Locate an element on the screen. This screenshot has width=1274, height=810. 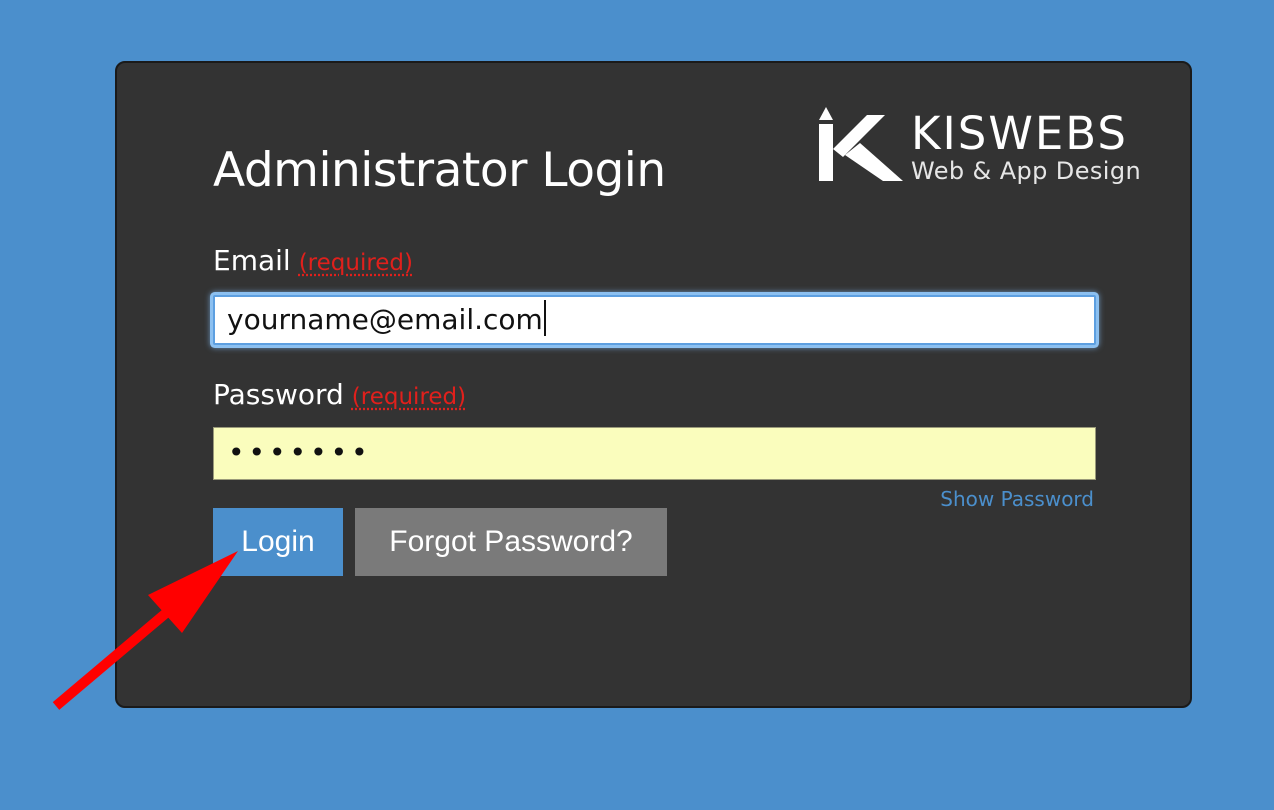
kiswebs-logo: KISWEBS Web & App Design is located at coordinates (990, 148).